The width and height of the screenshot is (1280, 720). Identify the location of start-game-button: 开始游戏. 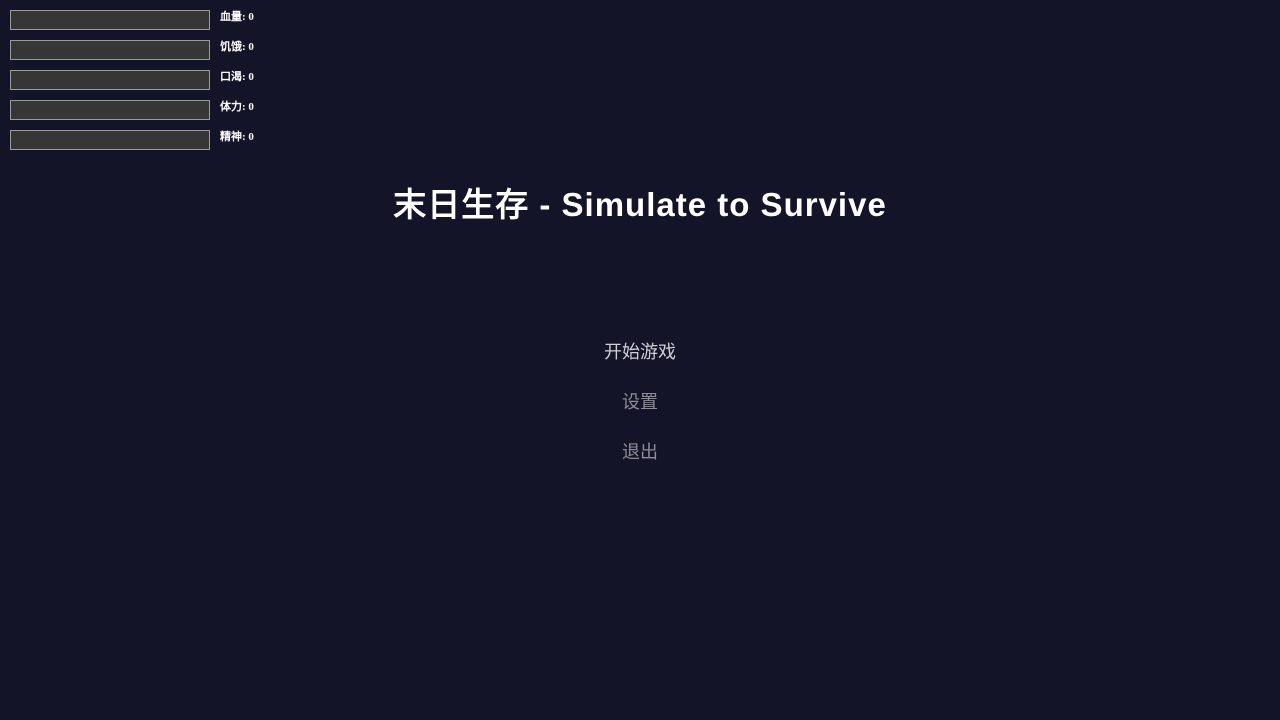
(640, 351).